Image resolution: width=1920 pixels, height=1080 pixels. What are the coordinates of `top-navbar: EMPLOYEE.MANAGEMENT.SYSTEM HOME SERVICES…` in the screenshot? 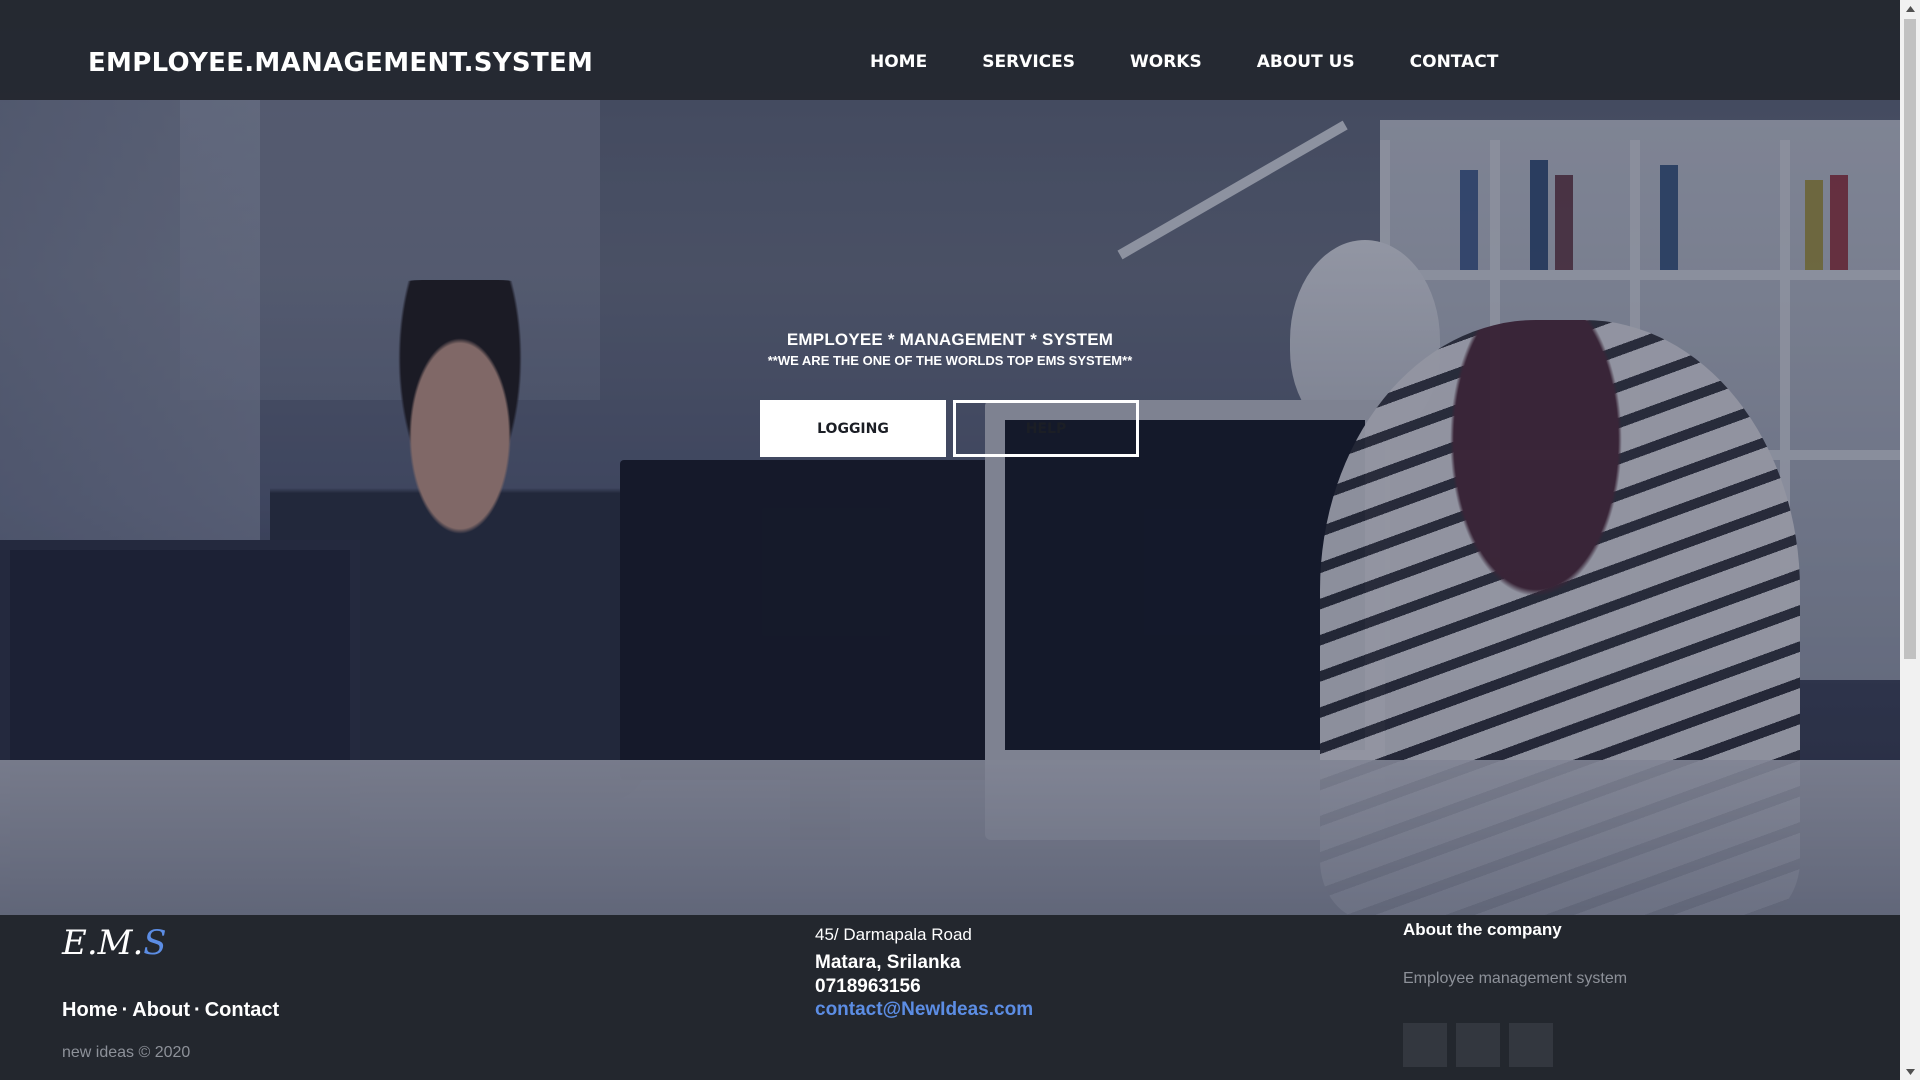 It's located at (950, 50).